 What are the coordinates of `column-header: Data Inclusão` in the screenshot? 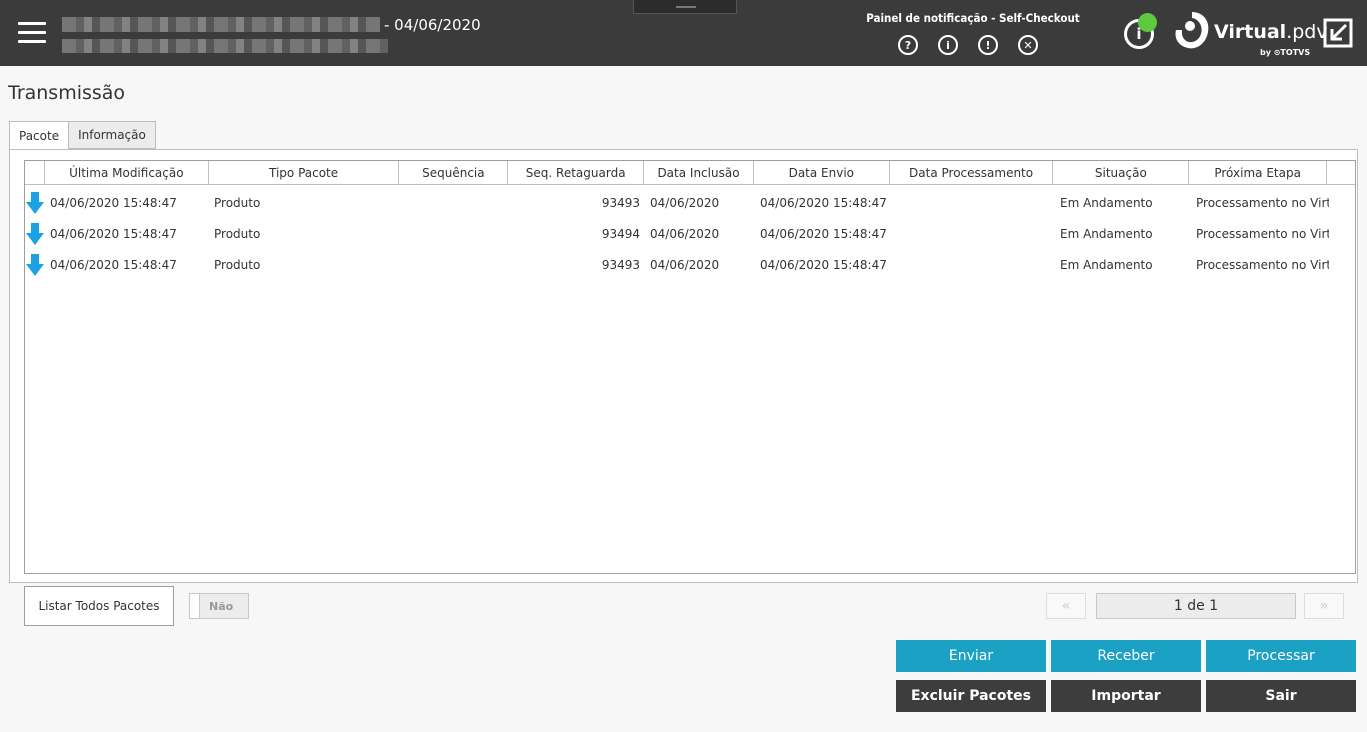 It's located at (699, 172).